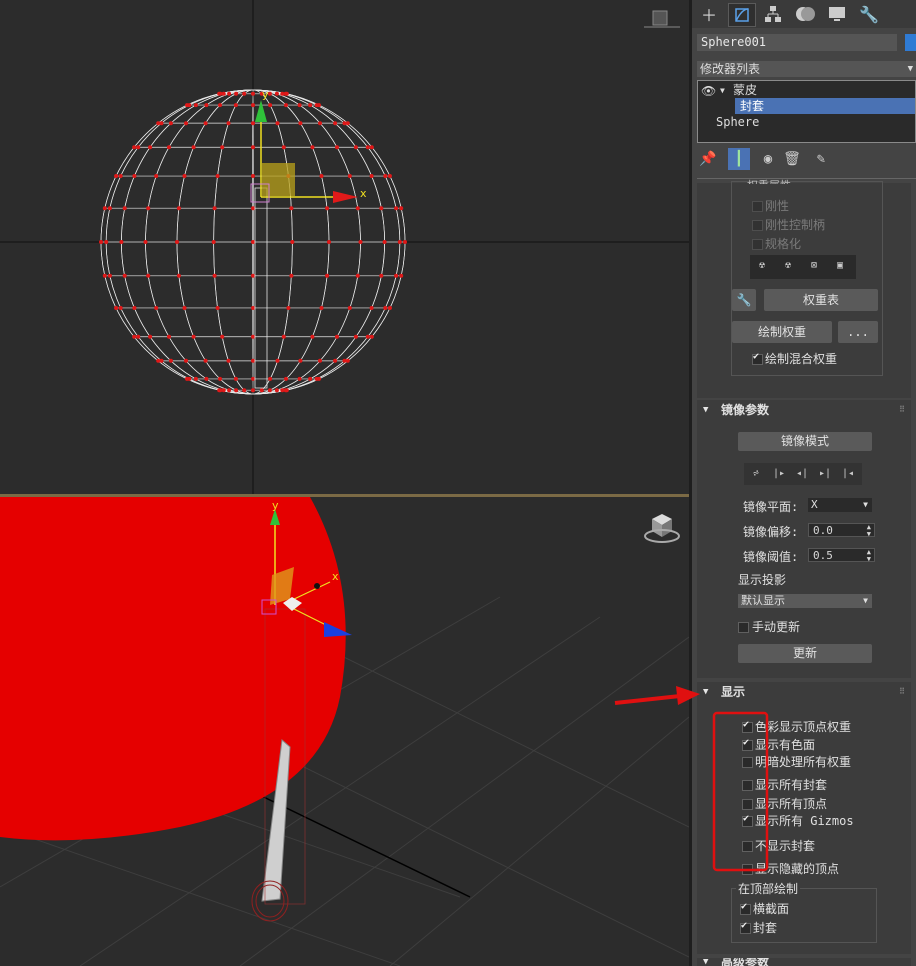 This screenshot has height=966, width=916. What do you see at coordinates (785, 846) in the screenshot?
I see `display-option-label: 不显示封套` at bounding box center [785, 846].